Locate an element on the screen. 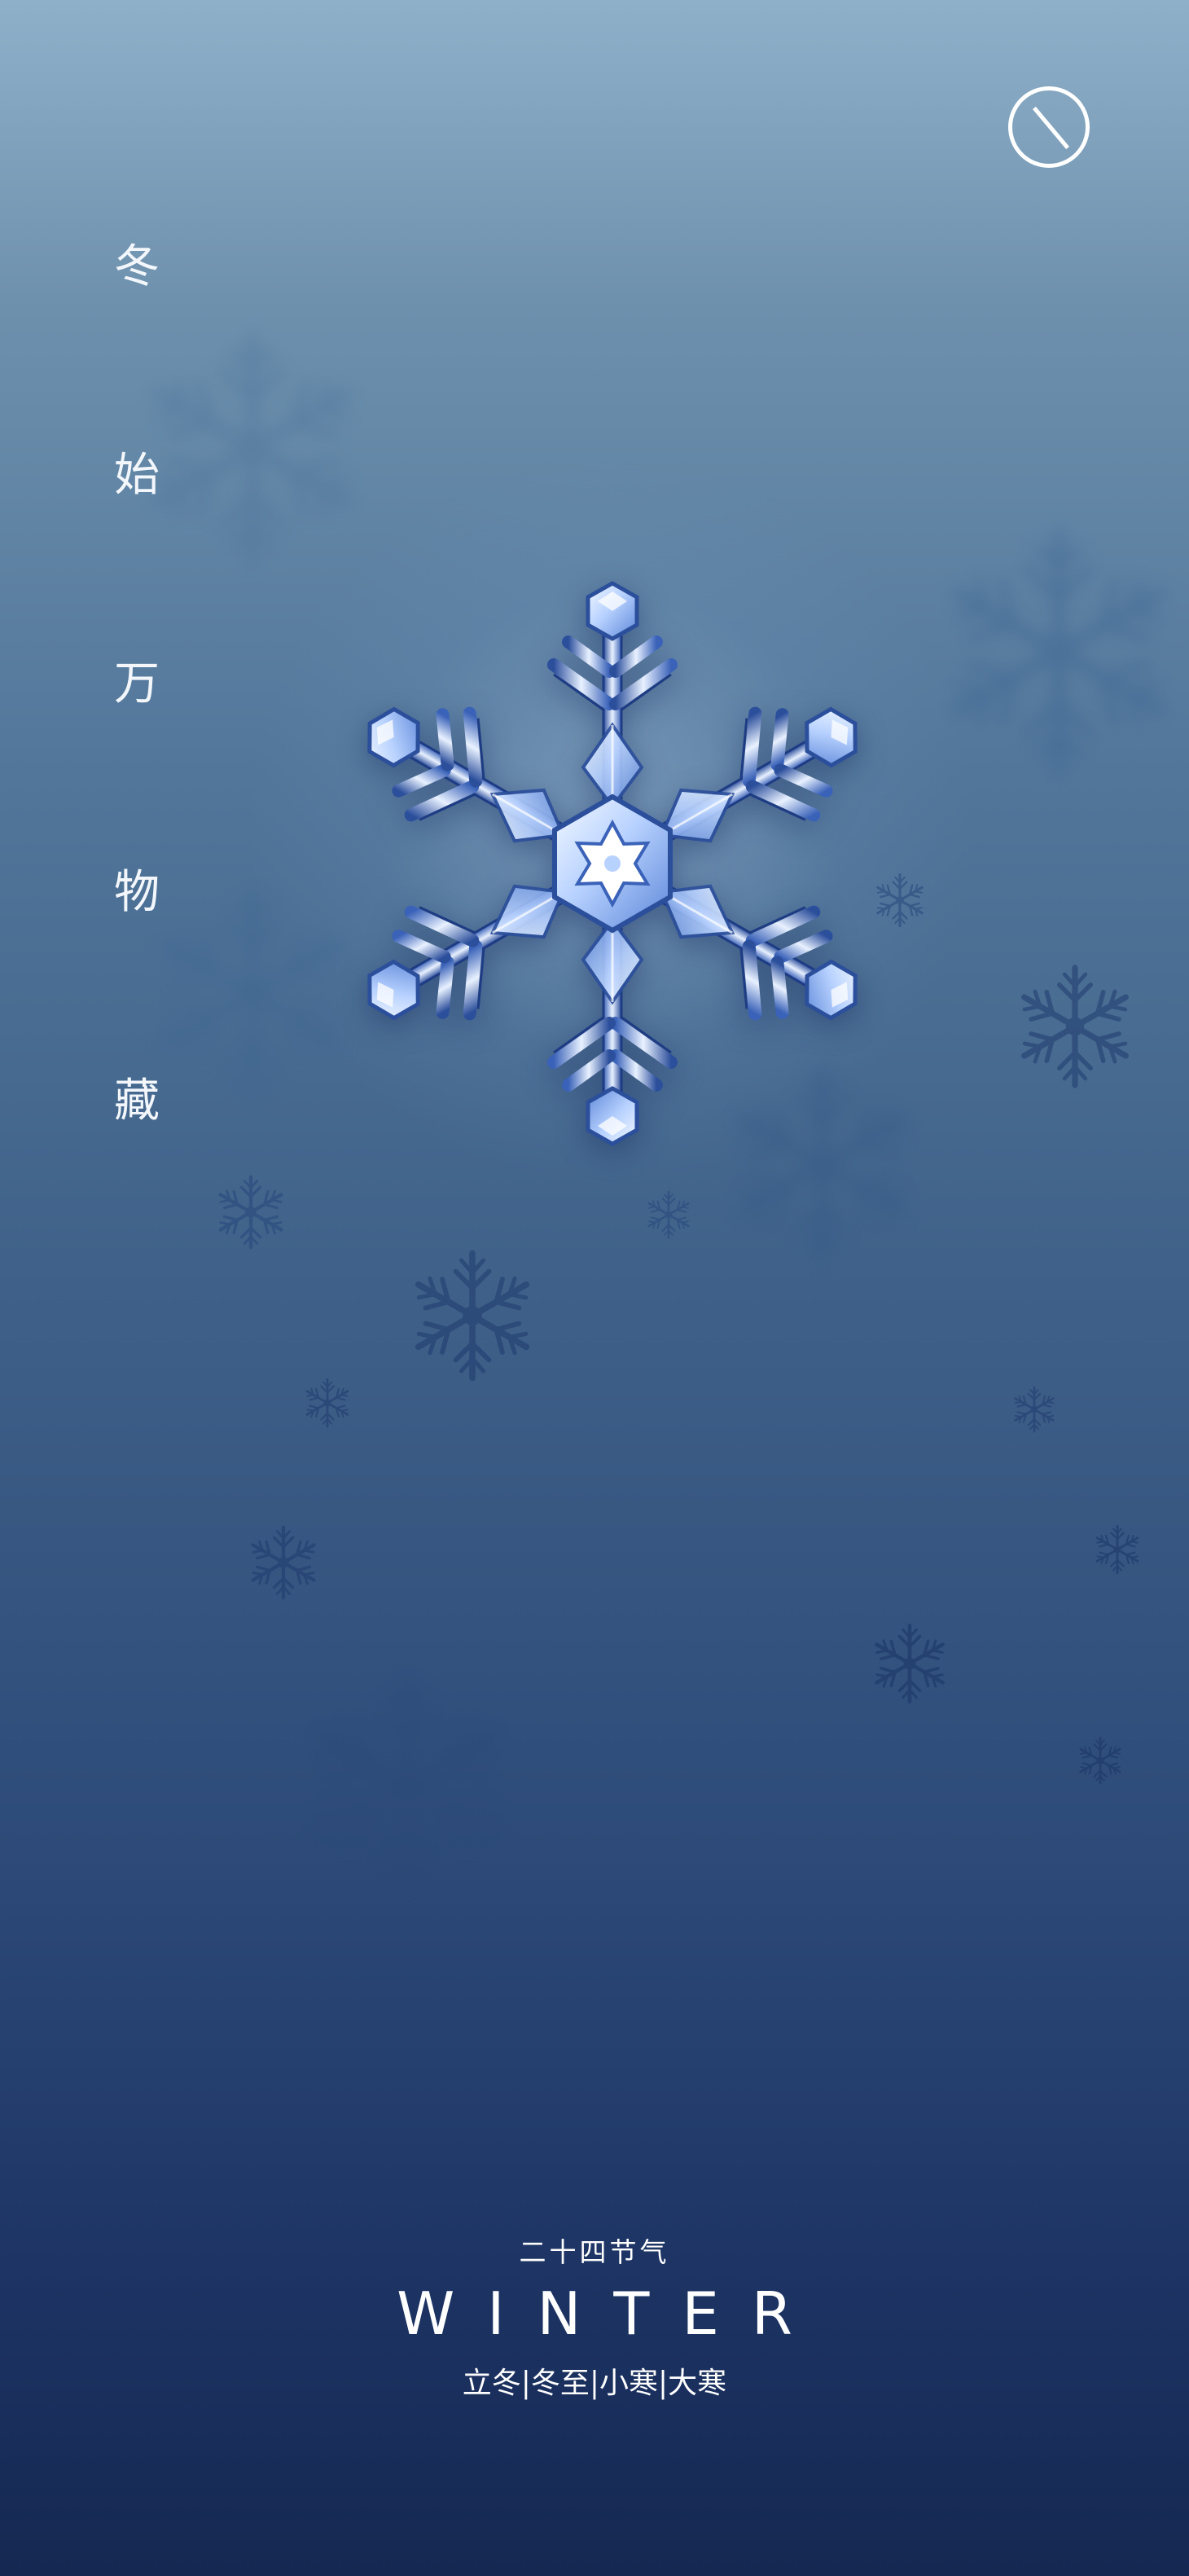 Image resolution: width=1189 pixels, height=2576 pixels. title: WINTER is located at coordinates (611, 2313).